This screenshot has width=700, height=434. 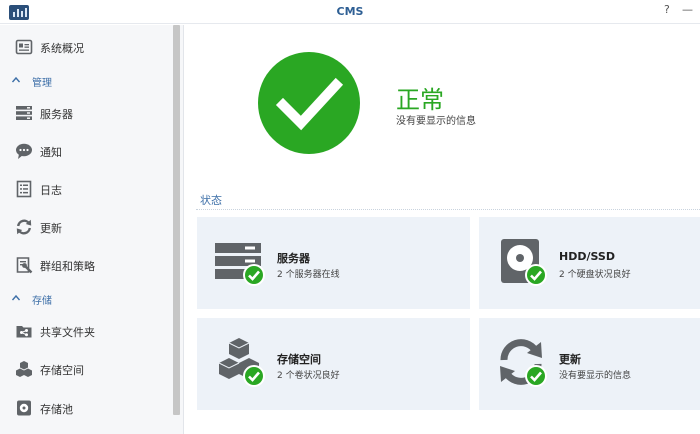 What do you see at coordinates (24, 227) in the screenshot?
I see `update-icon` at bounding box center [24, 227].